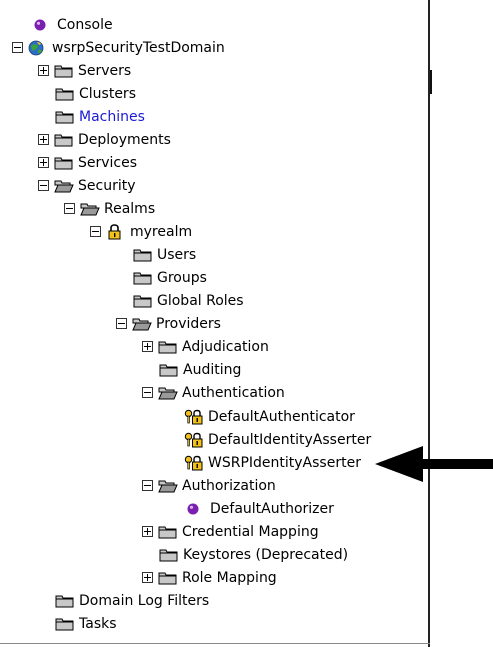  I want to click on globe-icon, so click(36, 47).